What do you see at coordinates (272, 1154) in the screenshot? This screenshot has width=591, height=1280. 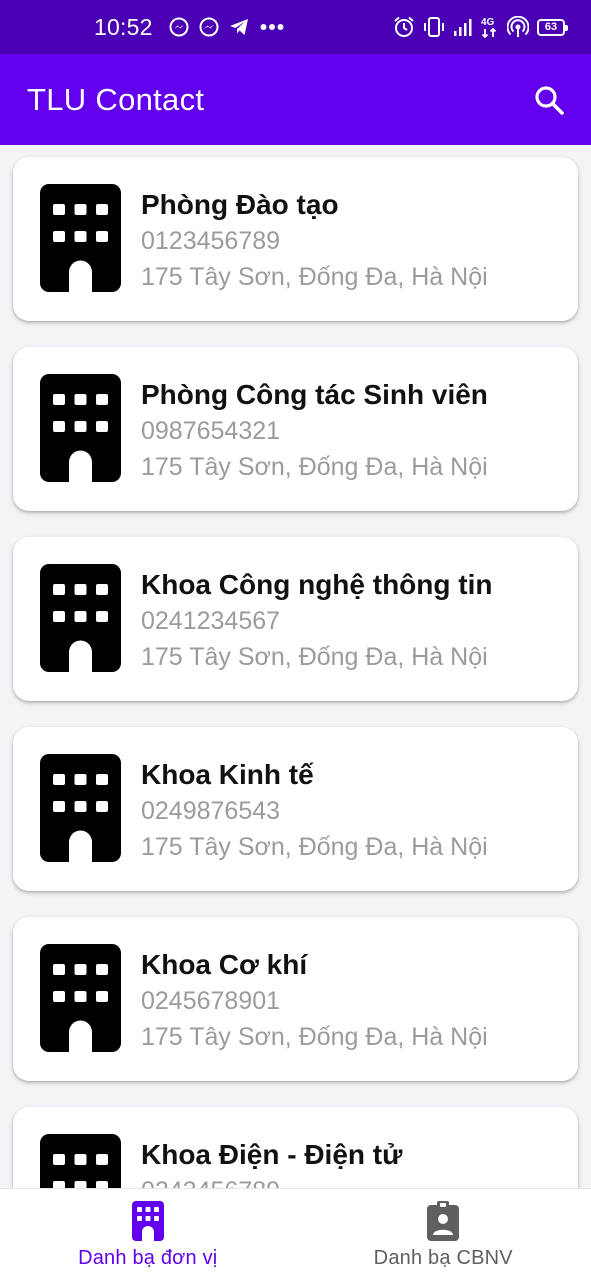 I see `unit-name: Khoa Điện - Điện tử` at bounding box center [272, 1154].